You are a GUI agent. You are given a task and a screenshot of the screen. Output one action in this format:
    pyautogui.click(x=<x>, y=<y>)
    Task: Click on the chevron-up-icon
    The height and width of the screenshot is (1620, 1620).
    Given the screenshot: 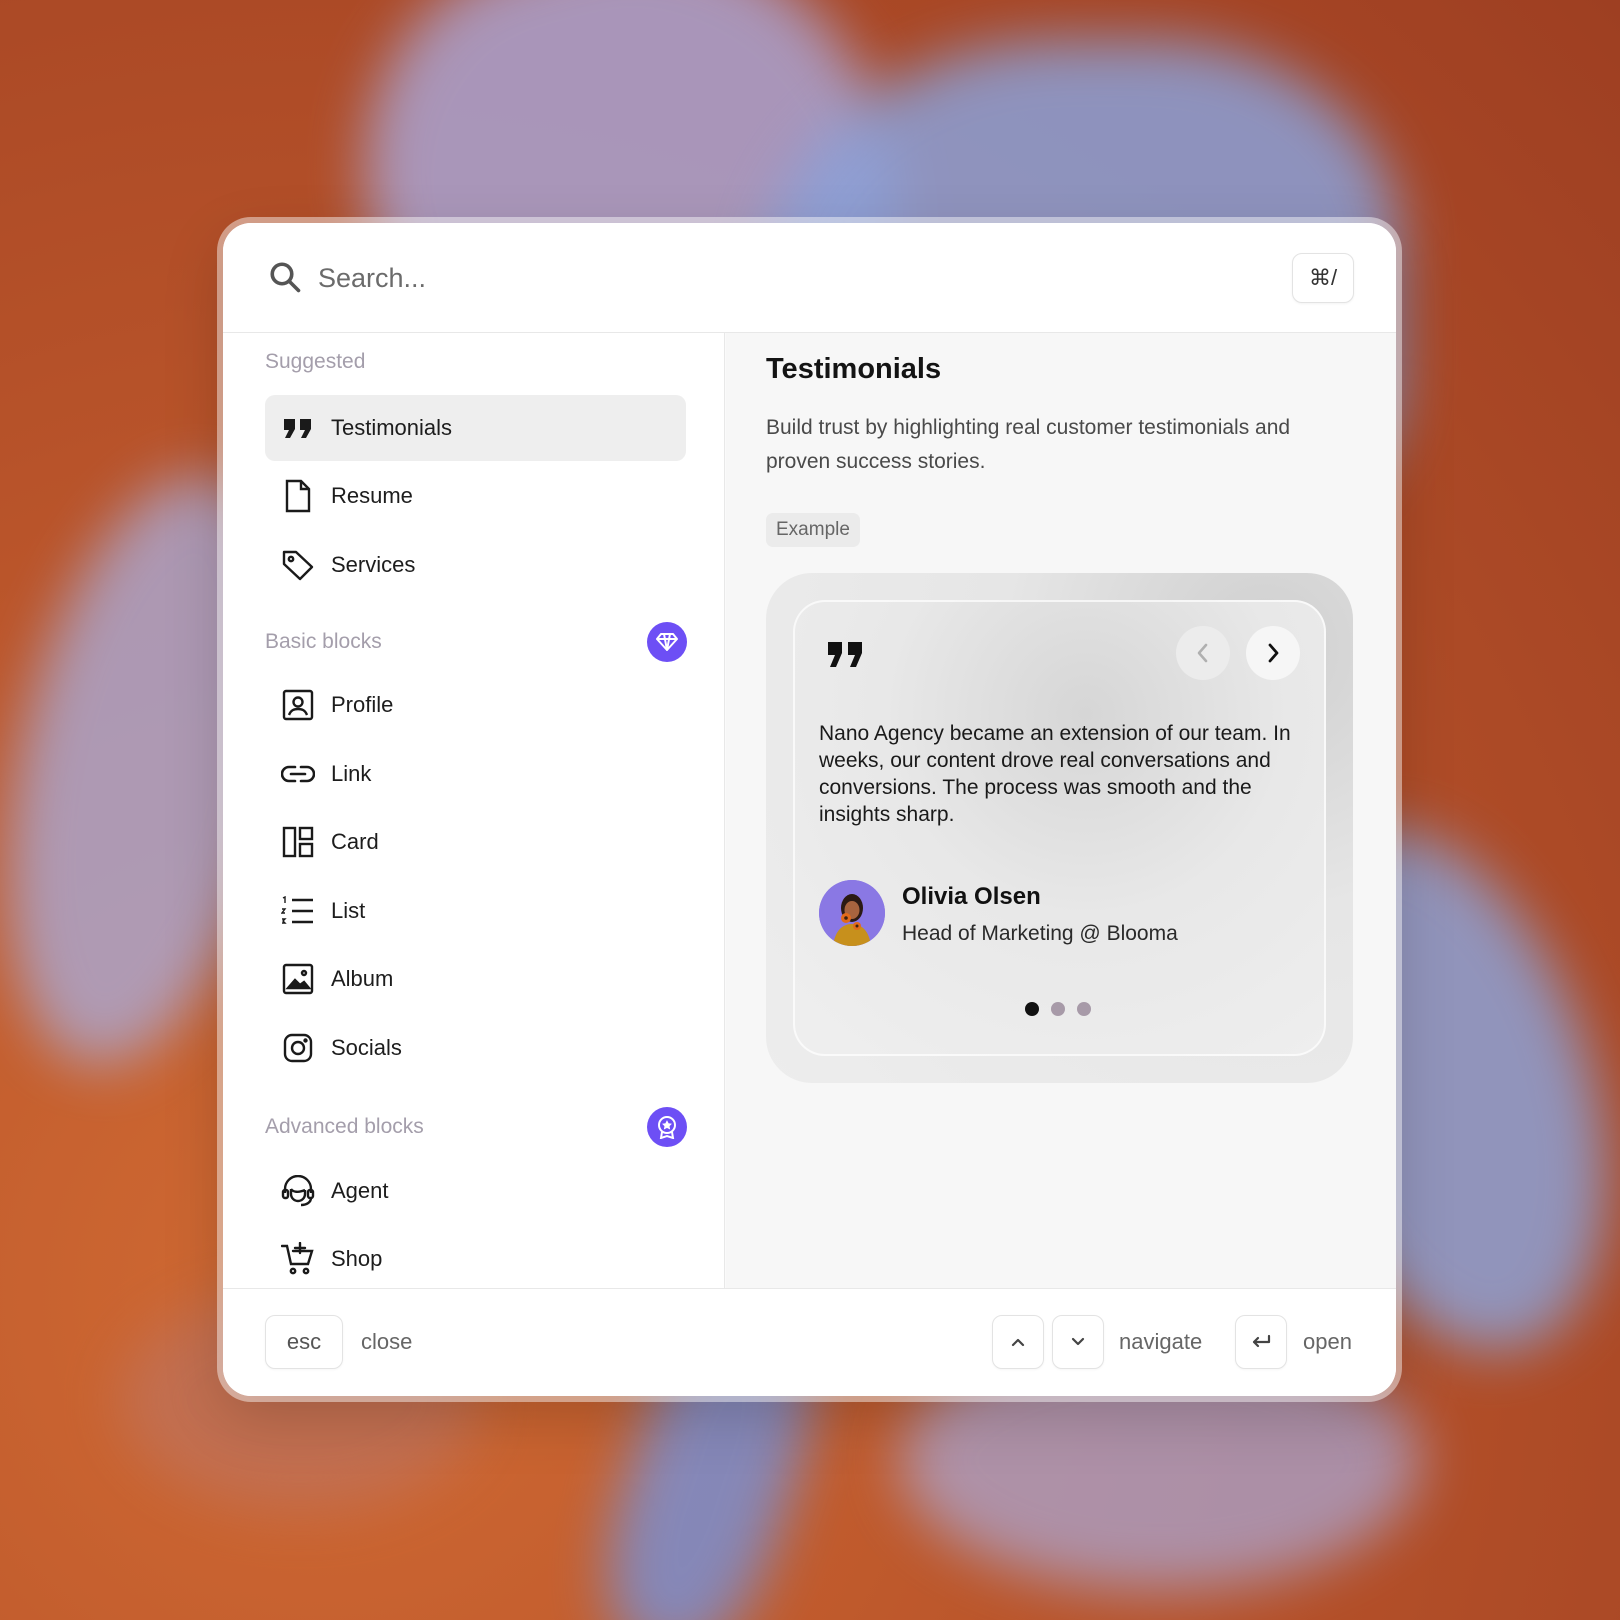 What is the action you would take?
    pyautogui.click(x=1018, y=1342)
    